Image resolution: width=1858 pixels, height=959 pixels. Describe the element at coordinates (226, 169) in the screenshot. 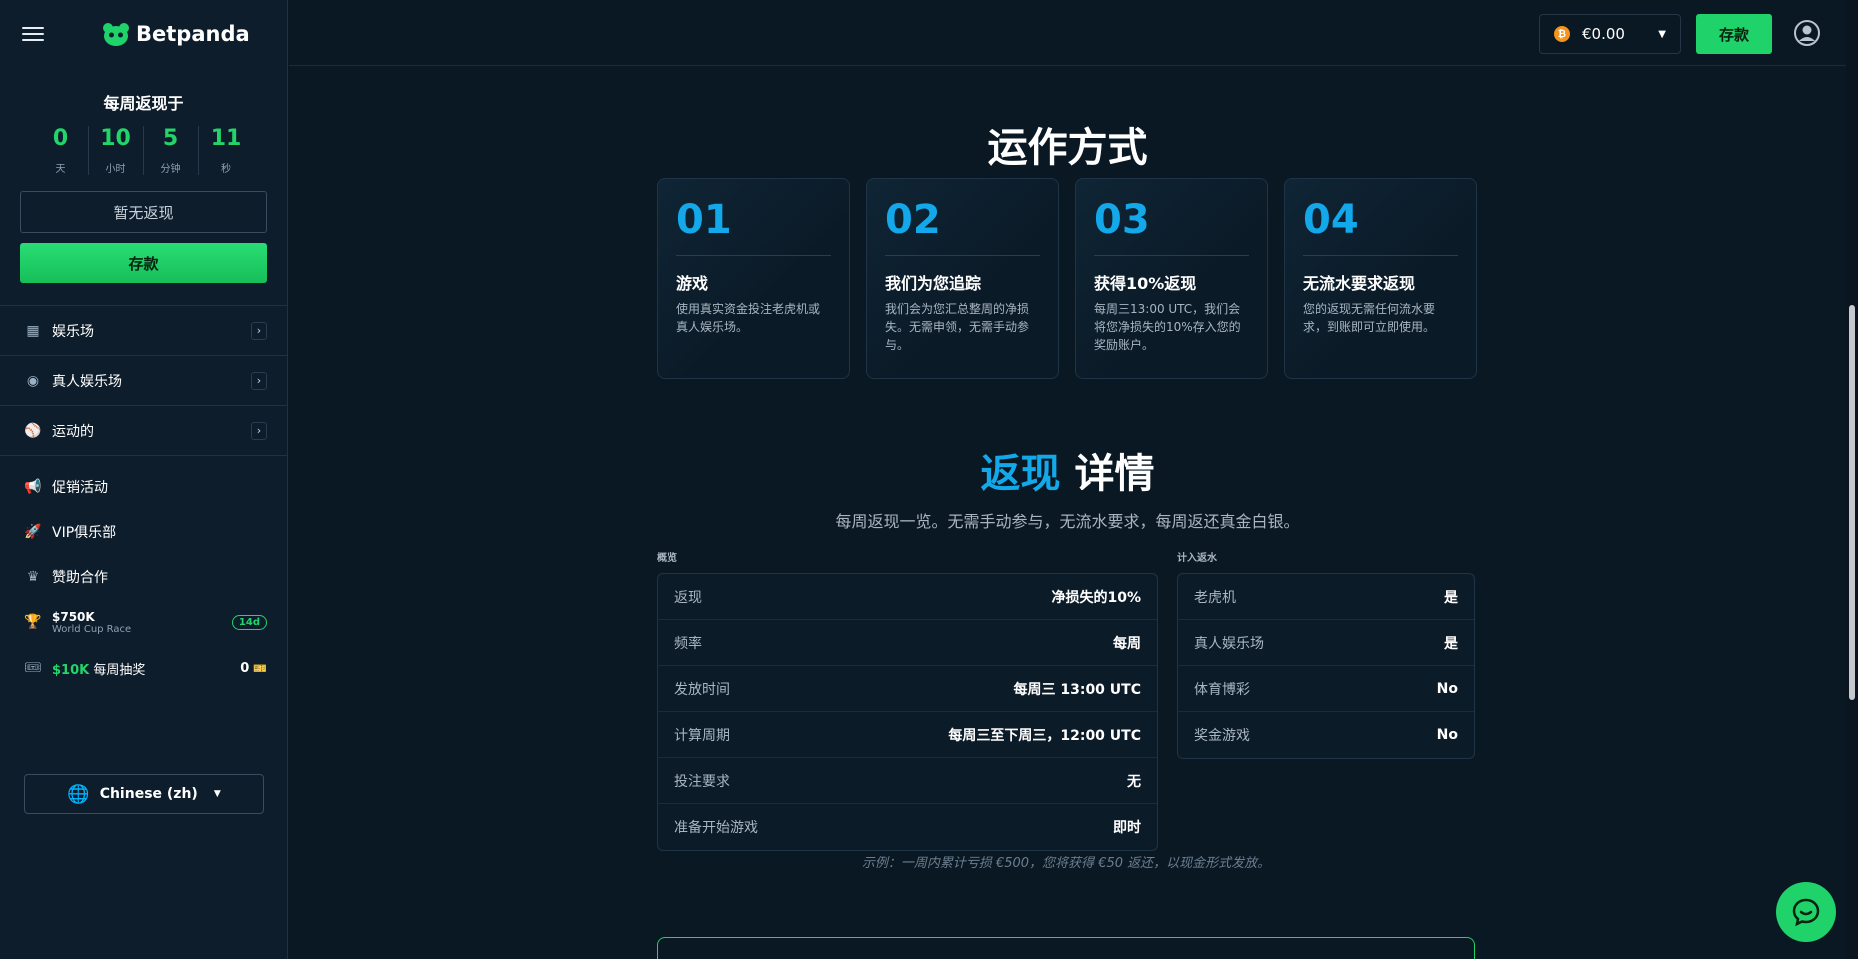

I see `countdown-unit: 秒` at that location.